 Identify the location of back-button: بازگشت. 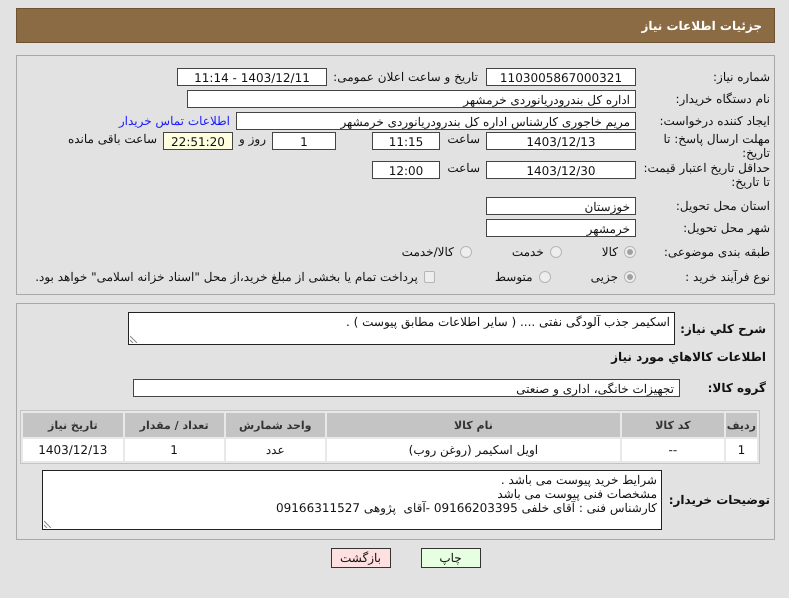
(360, 558).